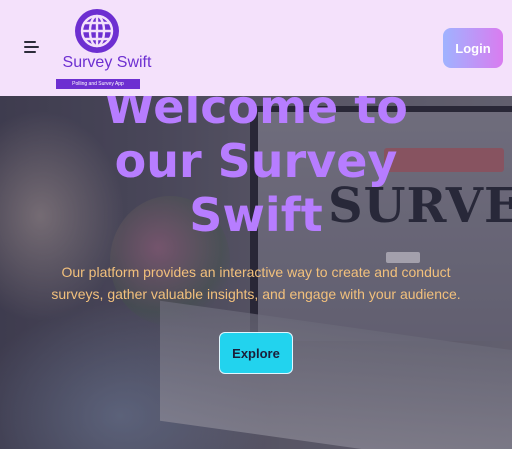  What do you see at coordinates (473, 48) in the screenshot?
I see `login-button: Login` at bounding box center [473, 48].